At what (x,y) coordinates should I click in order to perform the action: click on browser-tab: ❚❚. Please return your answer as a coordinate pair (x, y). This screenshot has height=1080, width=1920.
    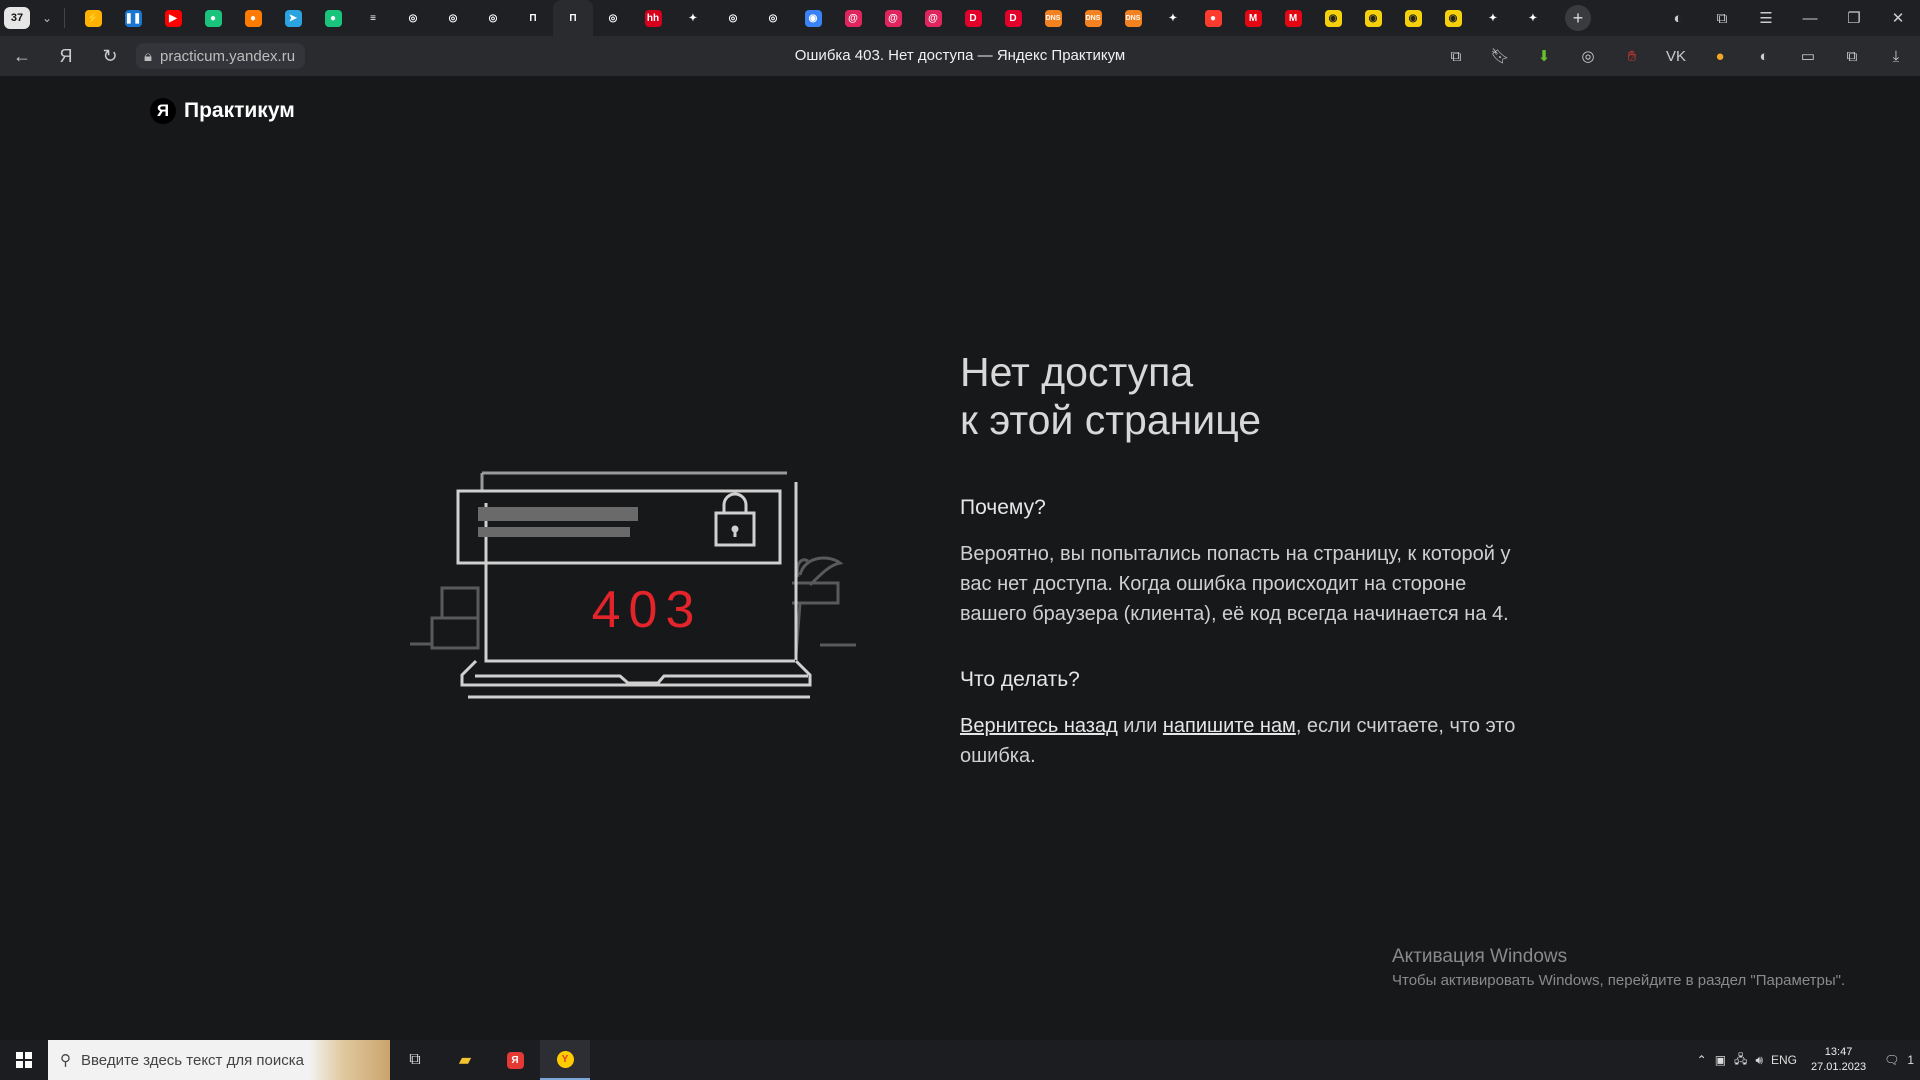
    Looking at the image, I should click on (133, 18).